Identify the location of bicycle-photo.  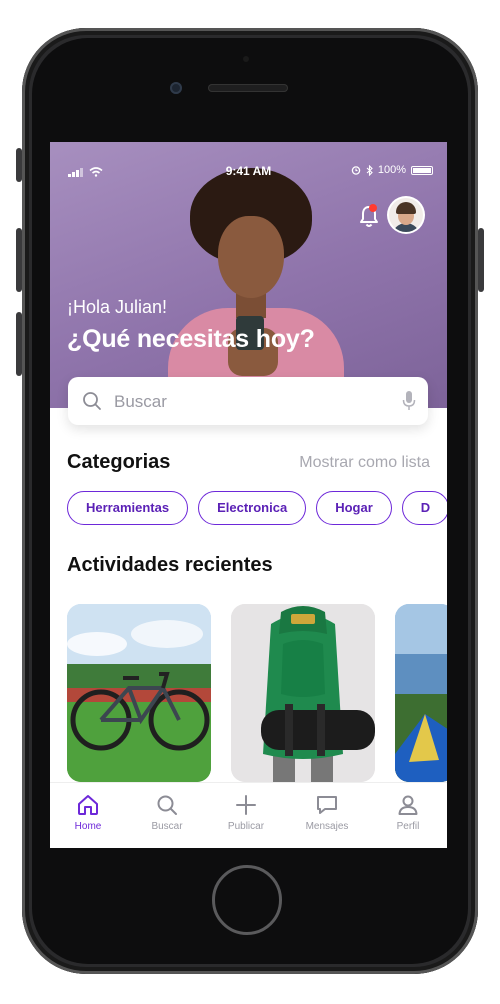
(139, 693).